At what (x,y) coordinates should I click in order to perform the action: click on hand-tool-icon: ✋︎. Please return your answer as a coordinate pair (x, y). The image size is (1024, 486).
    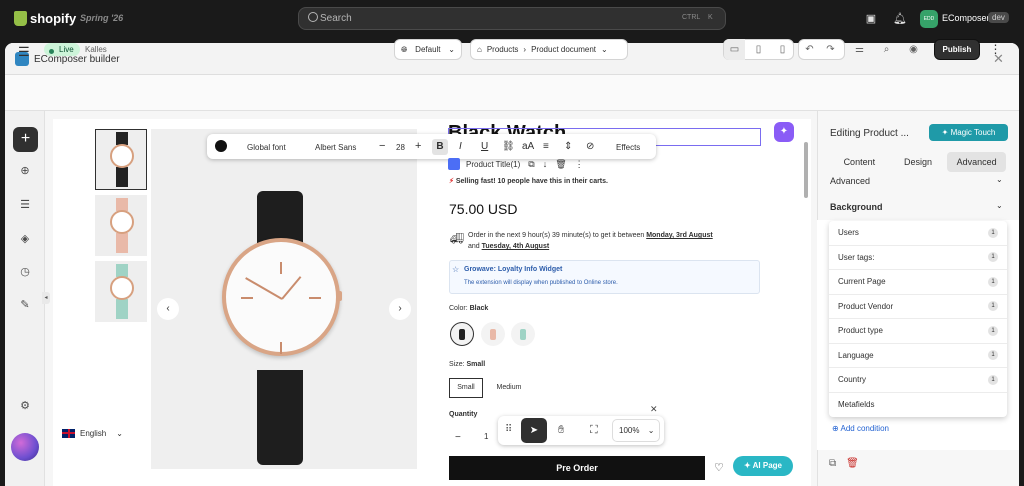
    Looking at the image, I should click on (561, 430).